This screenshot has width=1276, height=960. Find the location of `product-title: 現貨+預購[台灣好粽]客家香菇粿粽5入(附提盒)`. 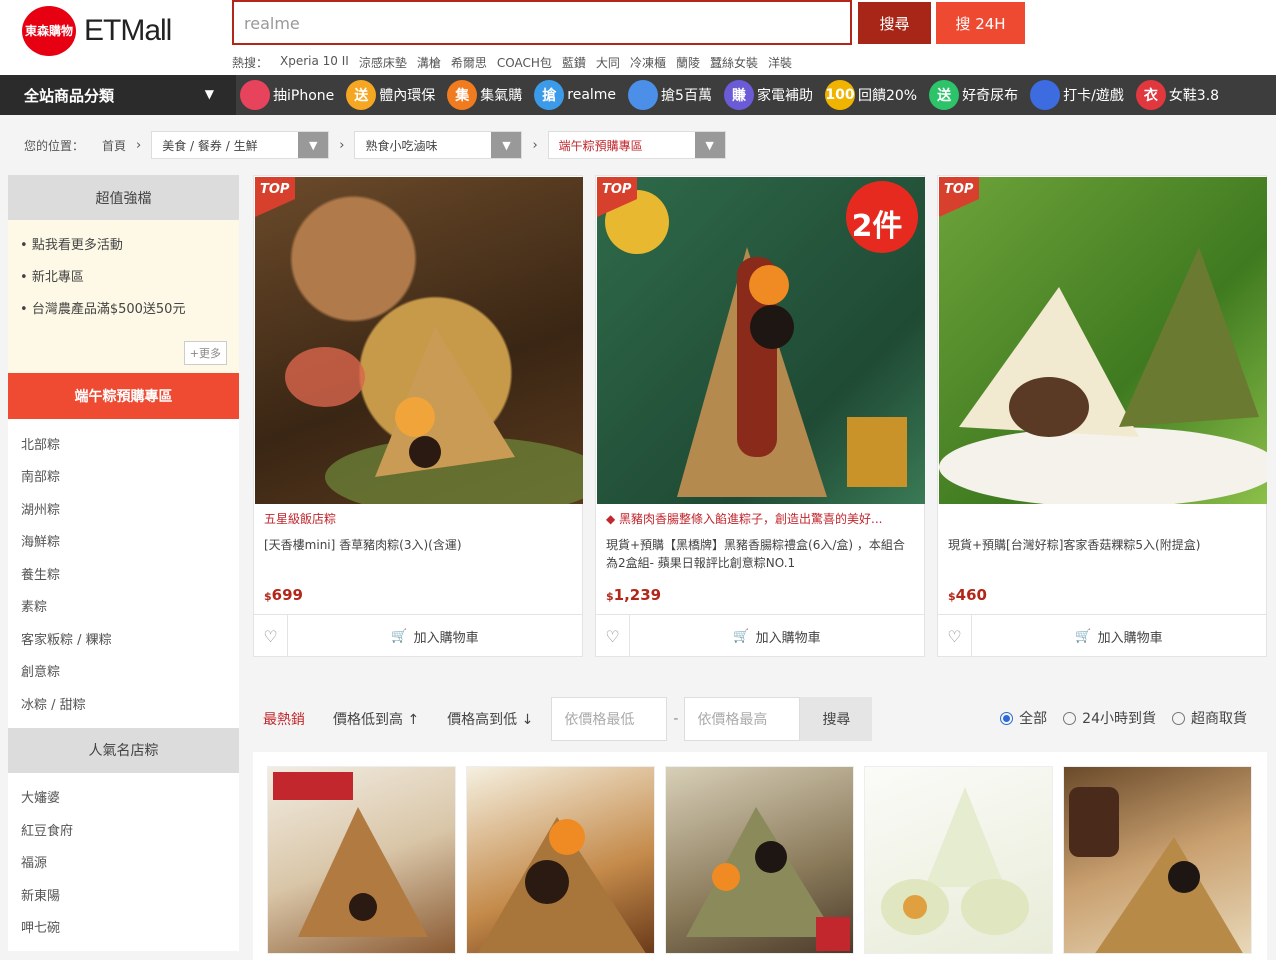

product-title: 現貨+預購[台灣好粽]客家香菇粿粽5入(附提盒) is located at coordinates (1100, 545).